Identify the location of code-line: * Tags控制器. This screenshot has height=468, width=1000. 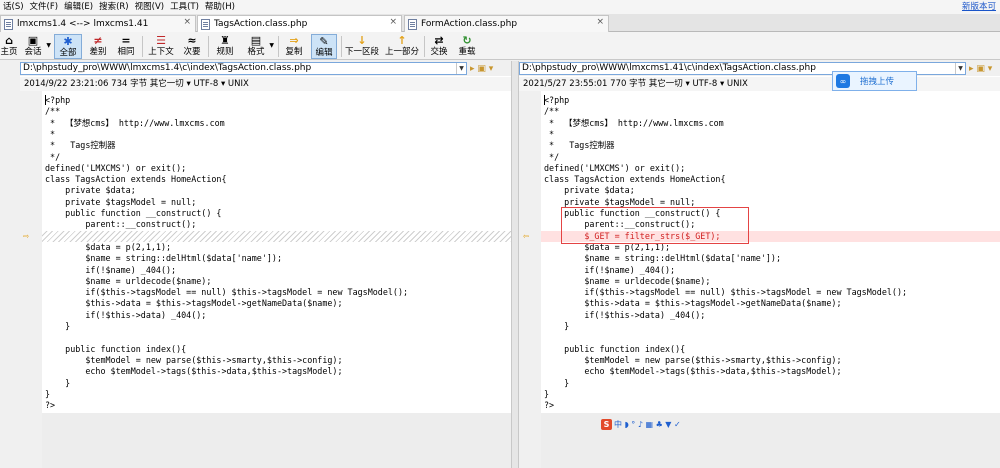
(80, 145).